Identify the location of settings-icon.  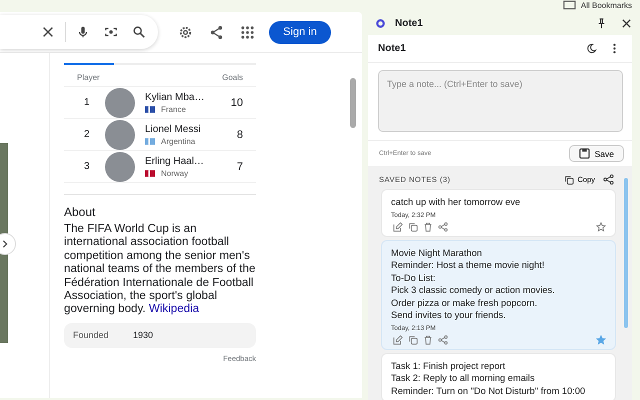
(185, 32).